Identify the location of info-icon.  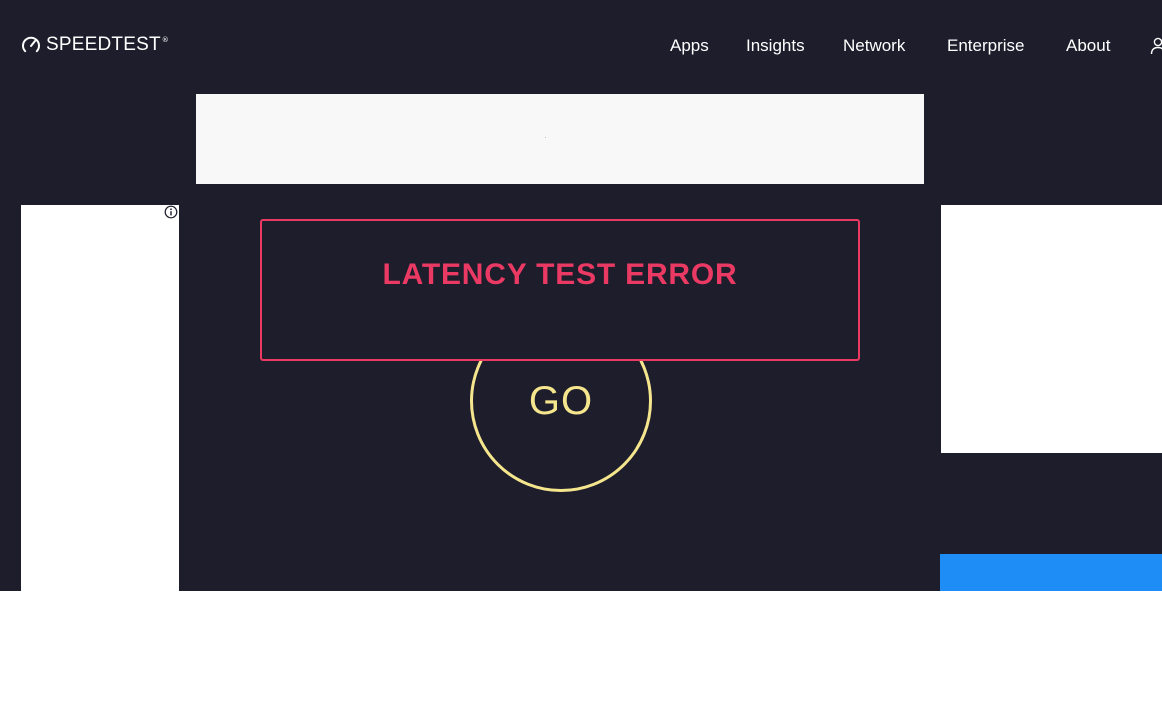
(171, 212).